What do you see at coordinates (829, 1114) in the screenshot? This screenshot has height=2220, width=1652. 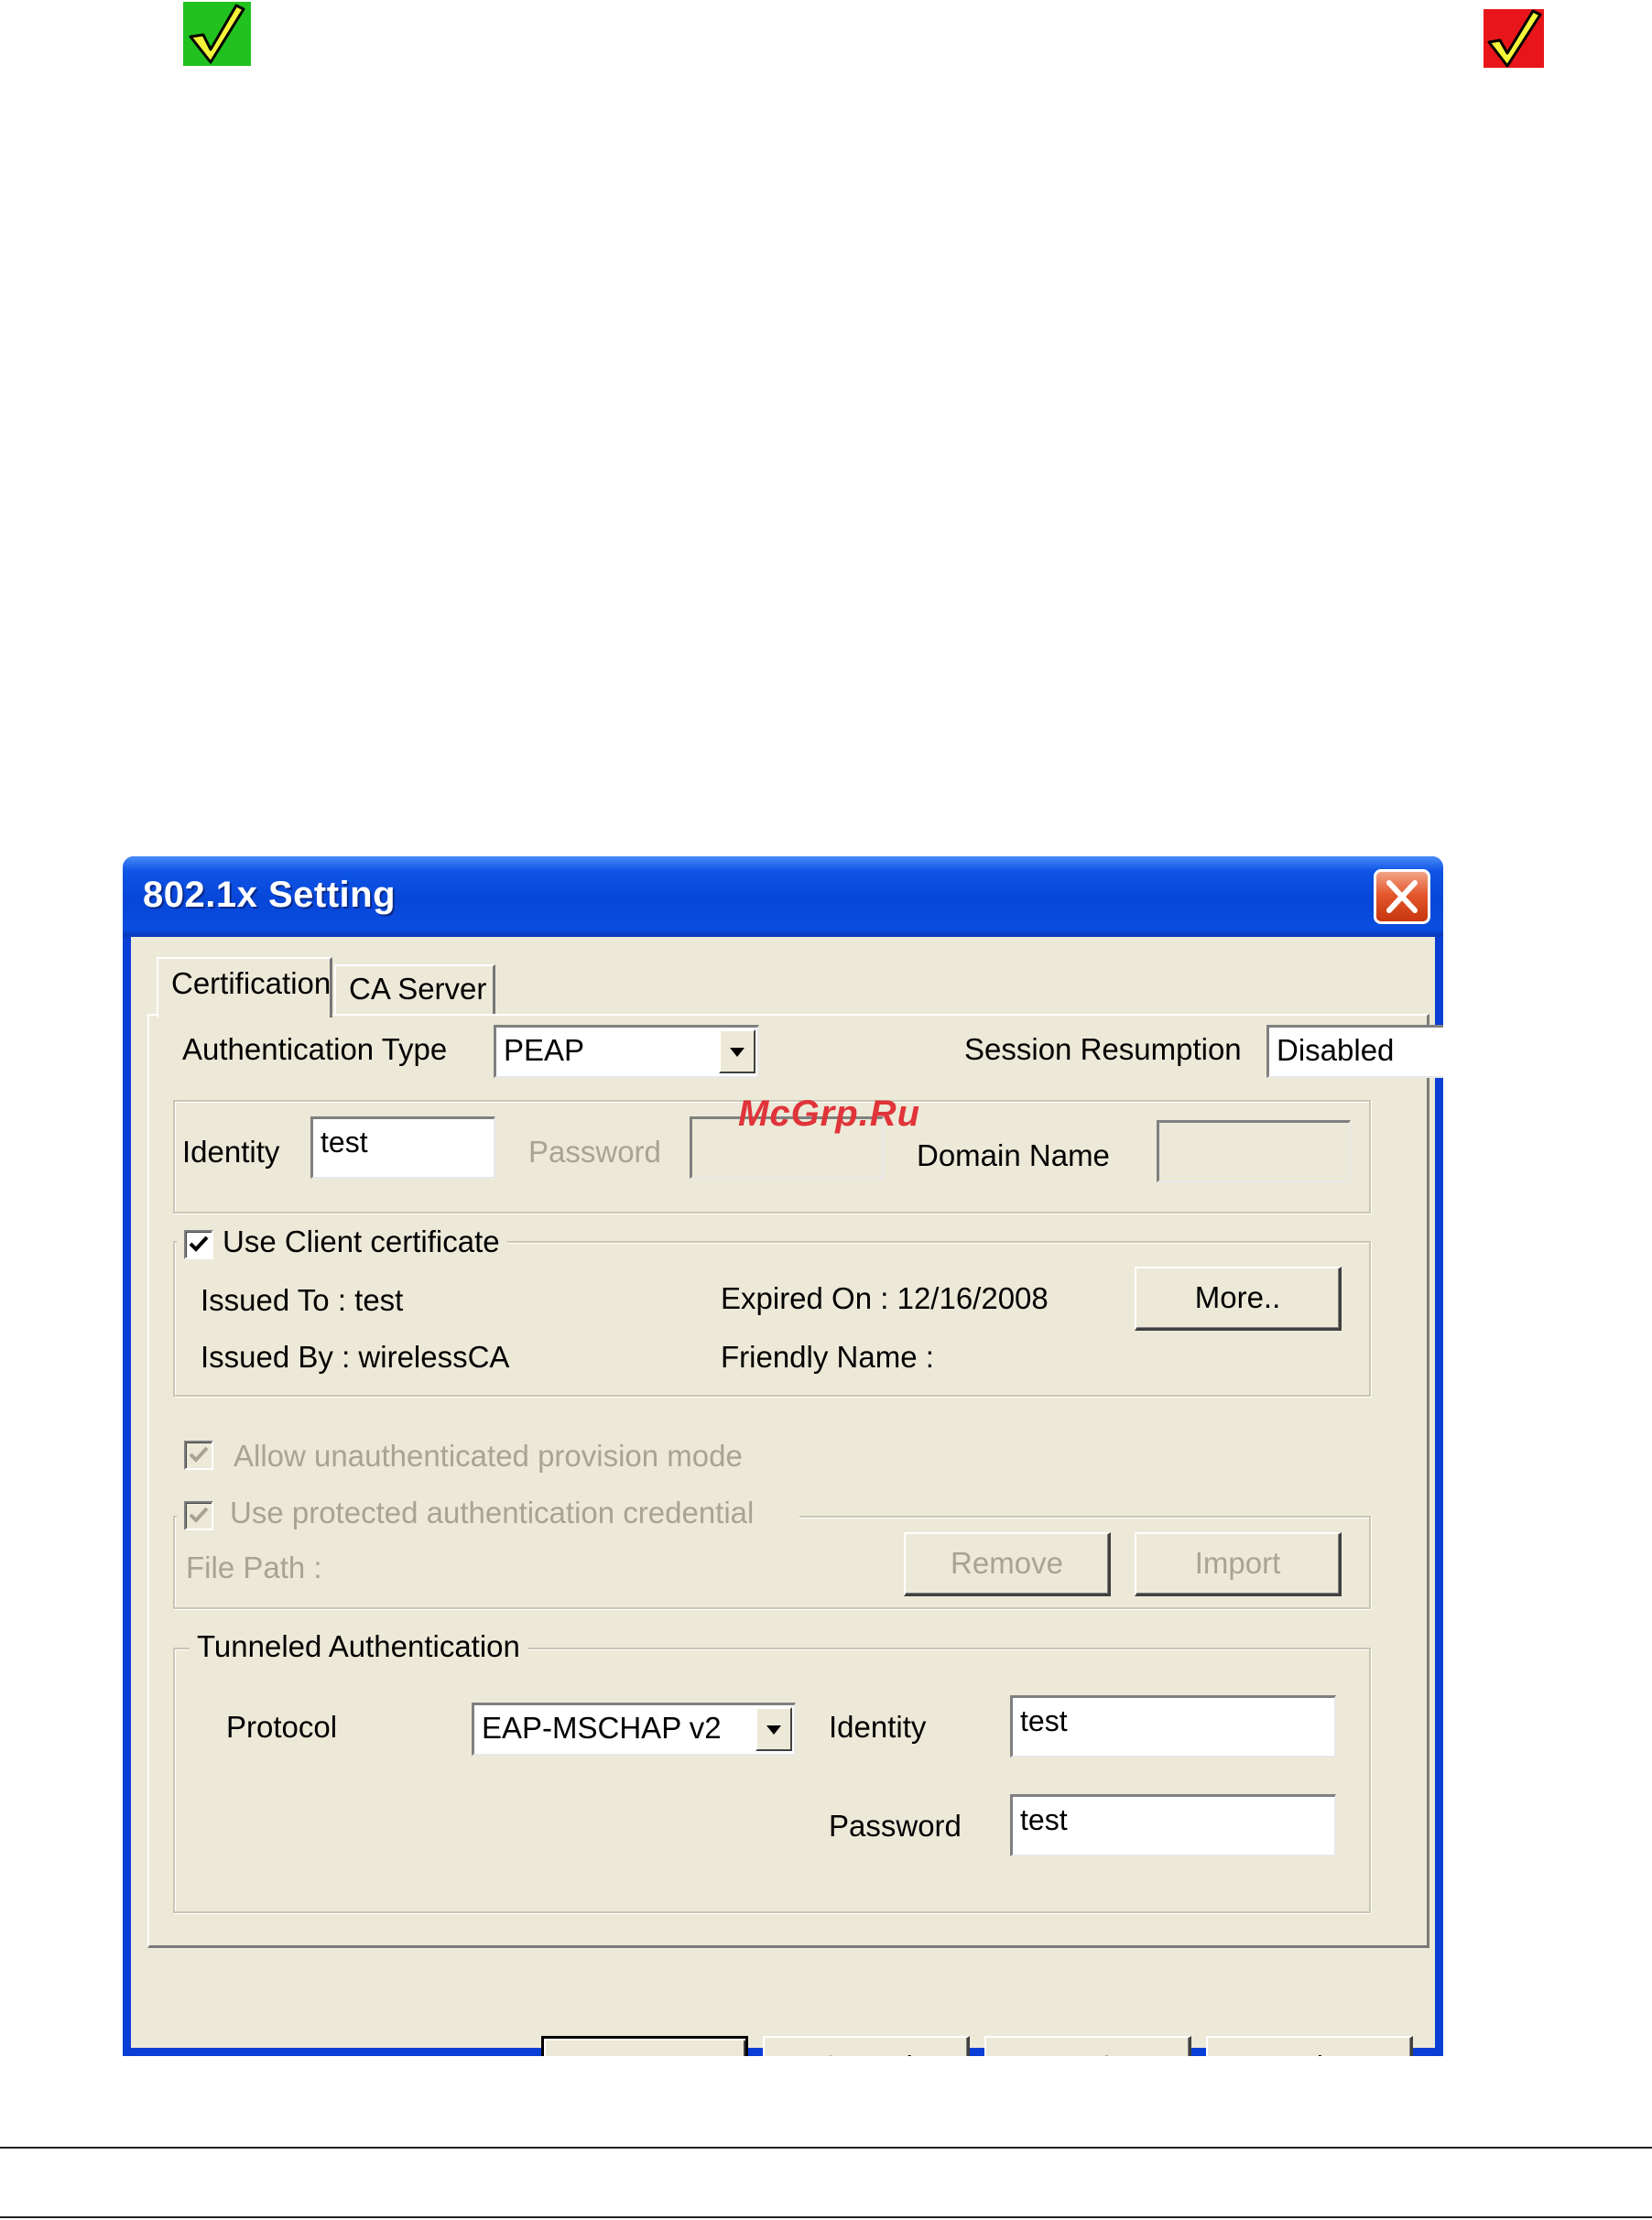 I see `watermark-text: McGrp.Ru` at bounding box center [829, 1114].